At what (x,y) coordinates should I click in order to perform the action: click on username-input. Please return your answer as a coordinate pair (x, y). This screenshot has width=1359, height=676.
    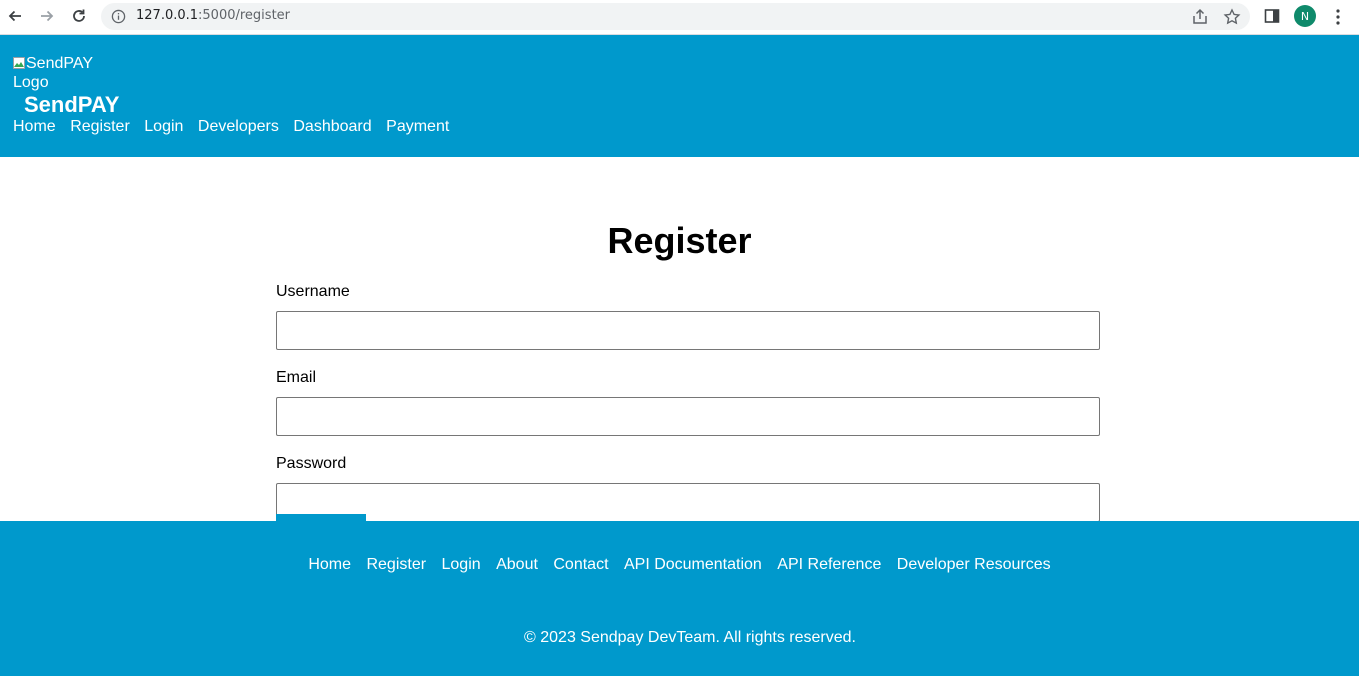
    Looking at the image, I should click on (688, 330).